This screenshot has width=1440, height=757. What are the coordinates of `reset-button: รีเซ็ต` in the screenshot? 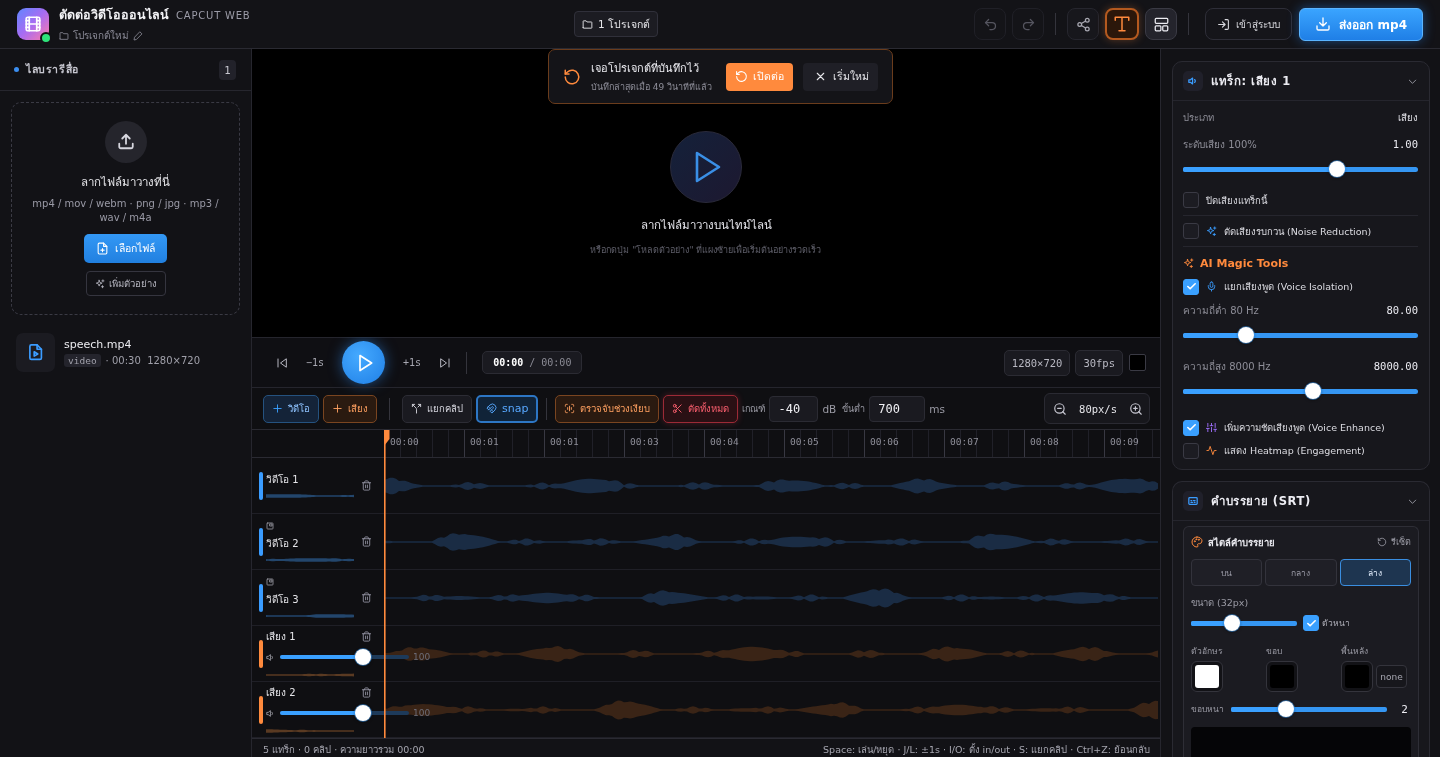 It's located at (1394, 542).